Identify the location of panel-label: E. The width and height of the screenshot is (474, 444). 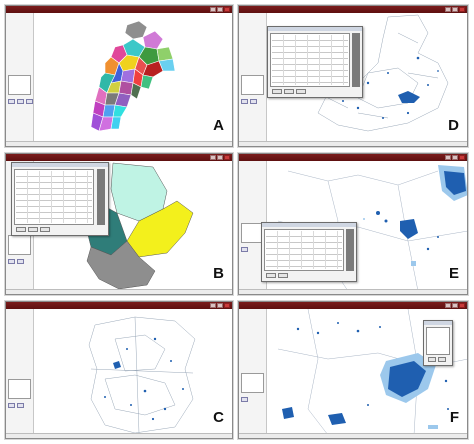
(453, 273).